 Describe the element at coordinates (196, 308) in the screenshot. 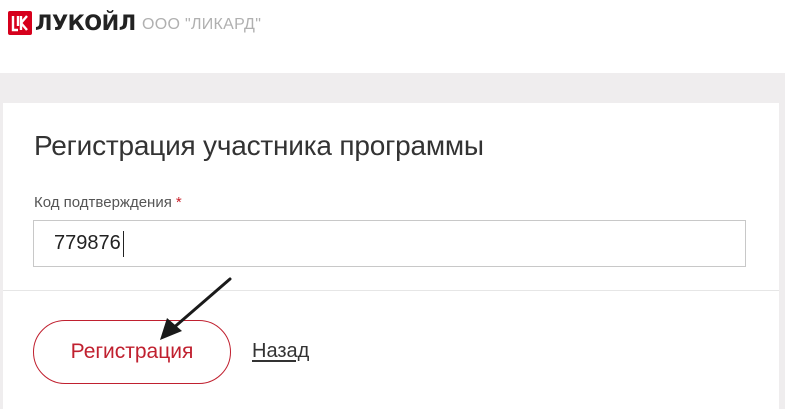

I see `arrow-pointer-icon` at that location.